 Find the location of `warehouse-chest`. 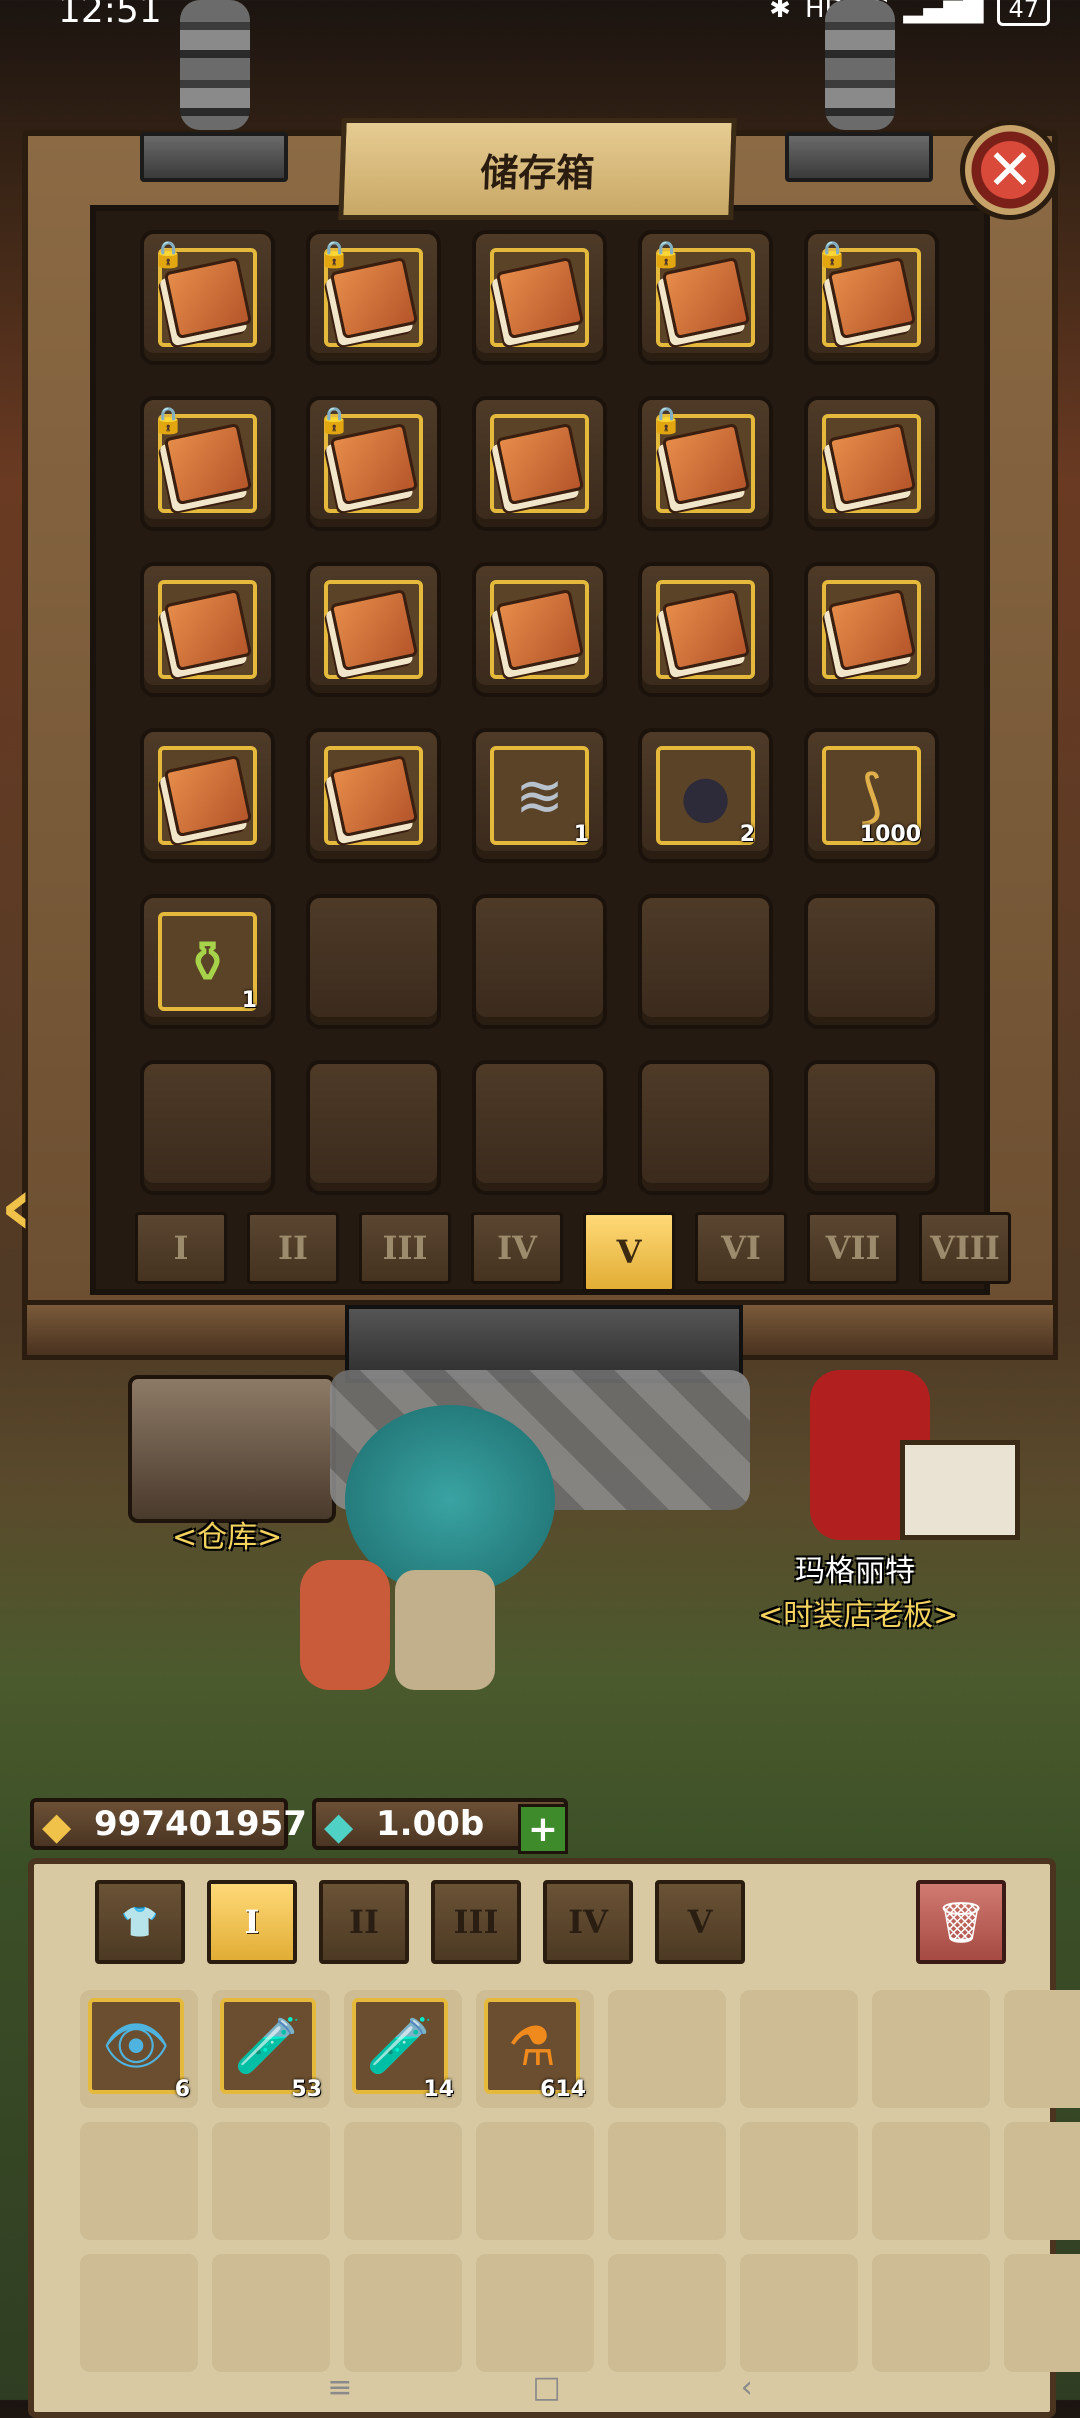

warehouse-chest is located at coordinates (232, 1449).